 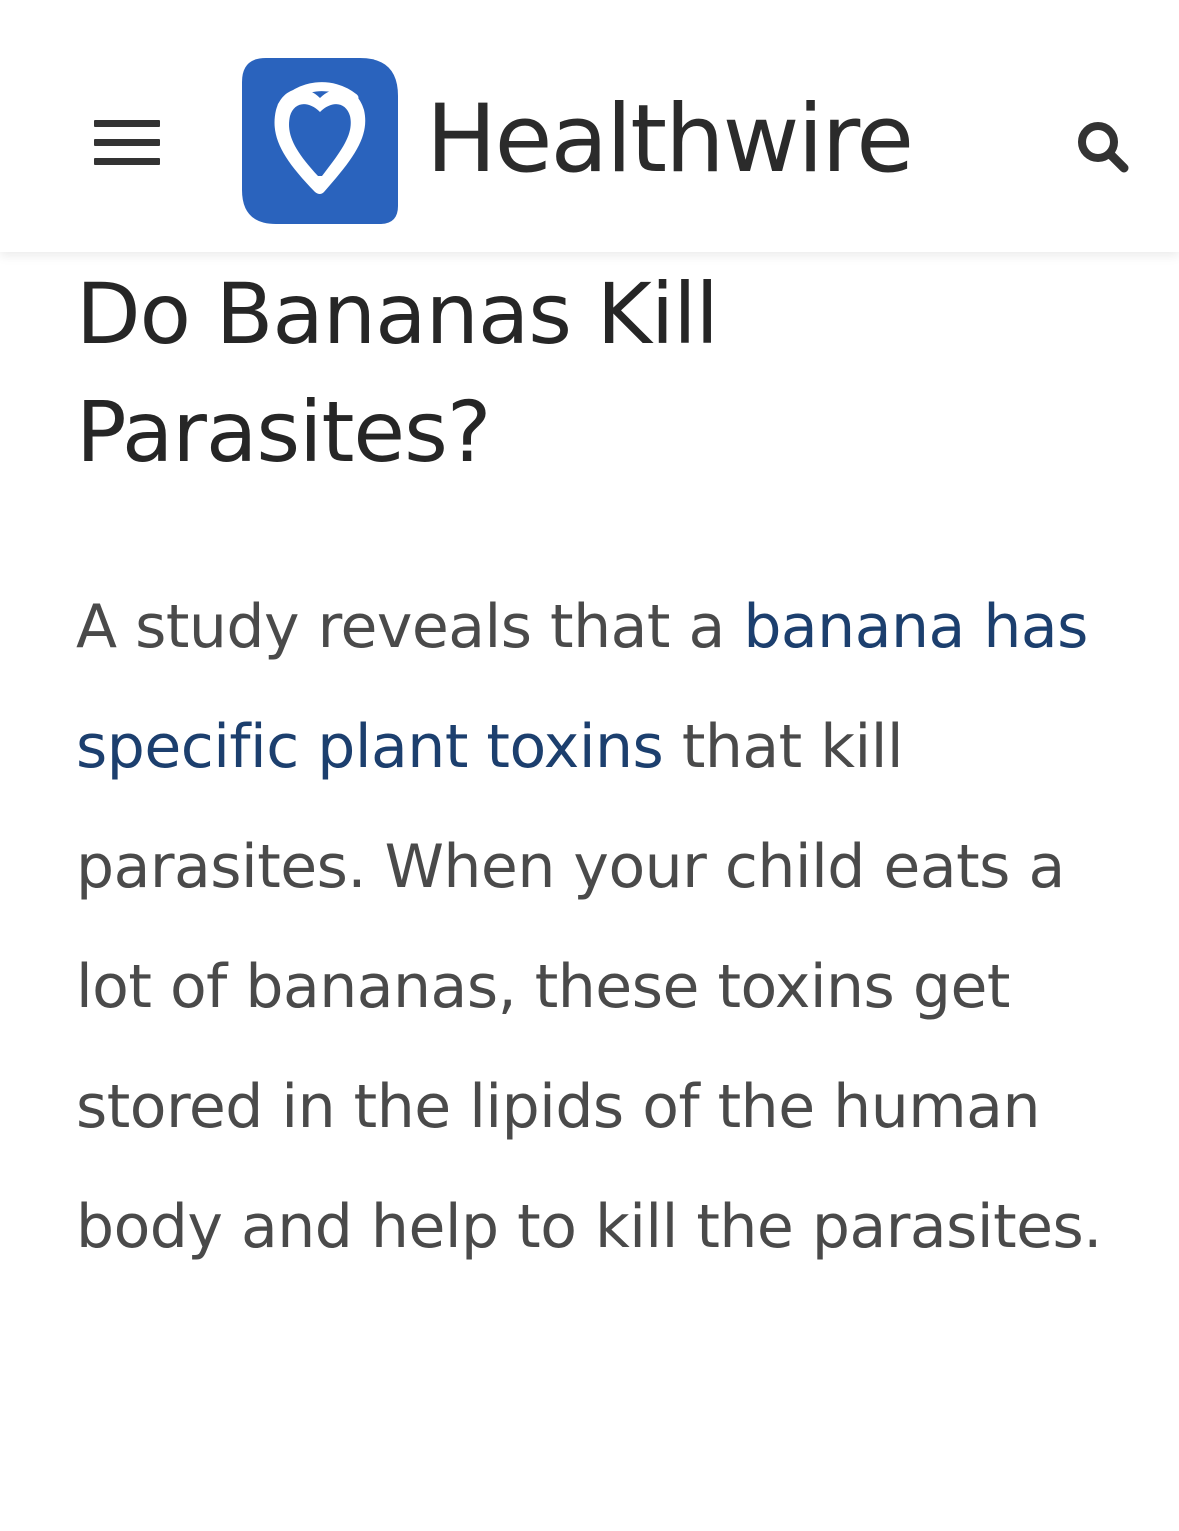 What do you see at coordinates (320, 141) in the screenshot?
I see `healthwire-heart-logo-icon` at bounding box center [320, 141].